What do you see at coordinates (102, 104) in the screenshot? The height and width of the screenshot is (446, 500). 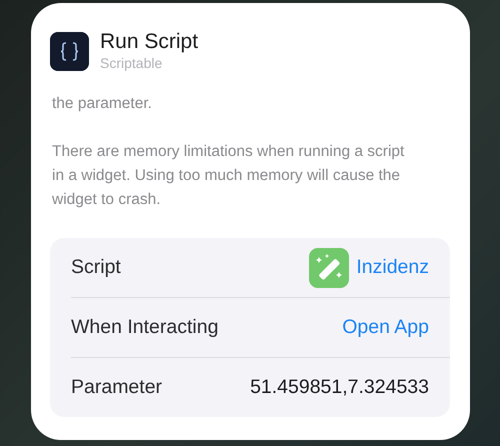 I see `description-text: the parameter.` at bounding box center [102, 104].